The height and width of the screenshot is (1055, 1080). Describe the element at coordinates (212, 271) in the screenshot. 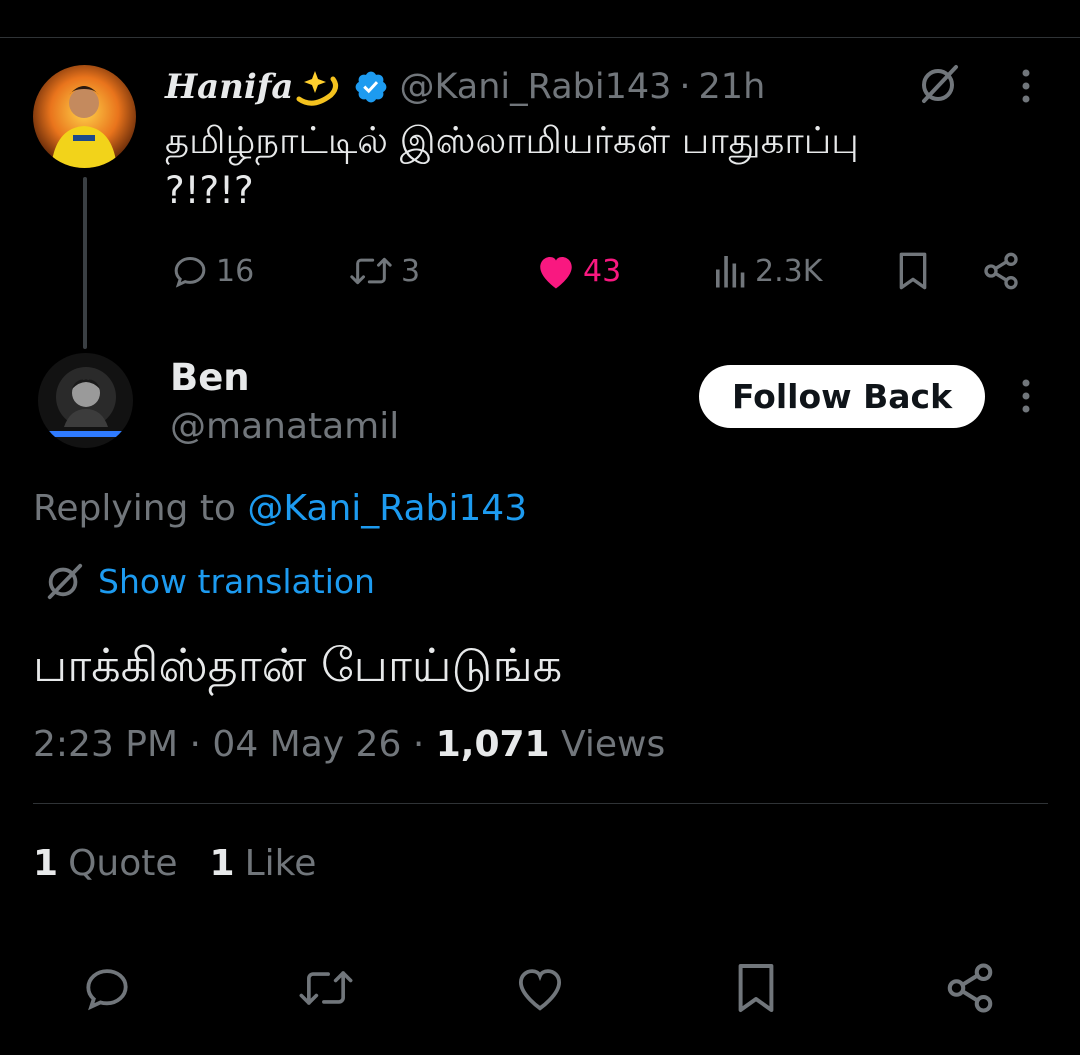

I see `reply-action: 16` at that location.